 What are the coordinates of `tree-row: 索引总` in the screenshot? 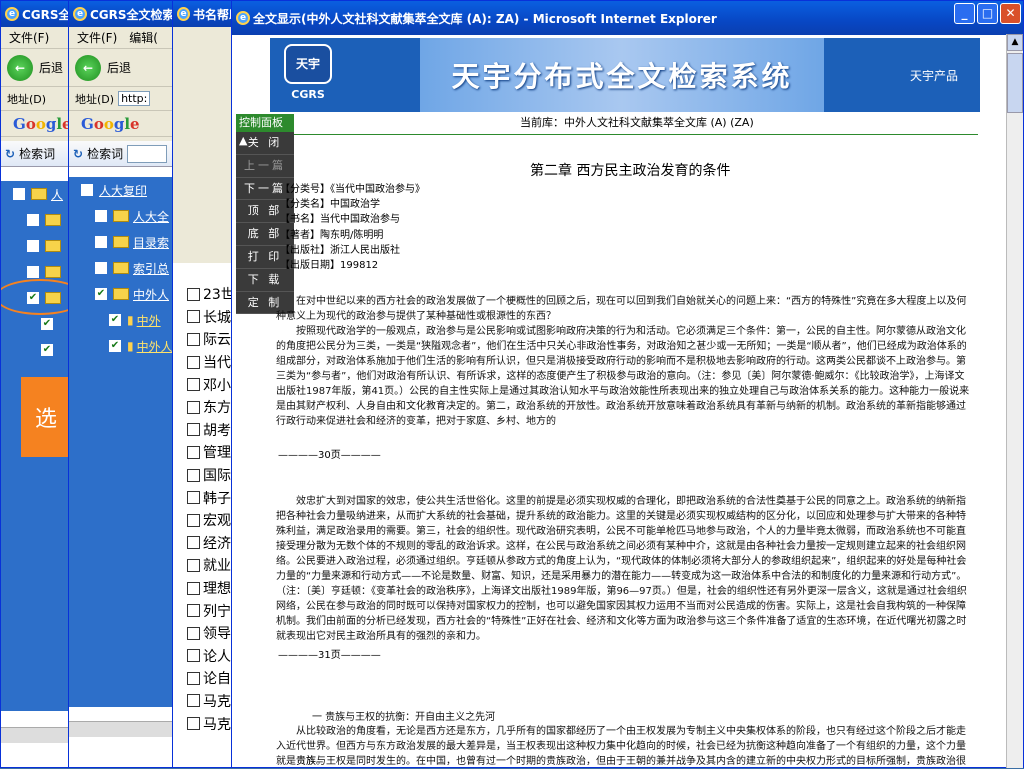 It's located at (123, 268).